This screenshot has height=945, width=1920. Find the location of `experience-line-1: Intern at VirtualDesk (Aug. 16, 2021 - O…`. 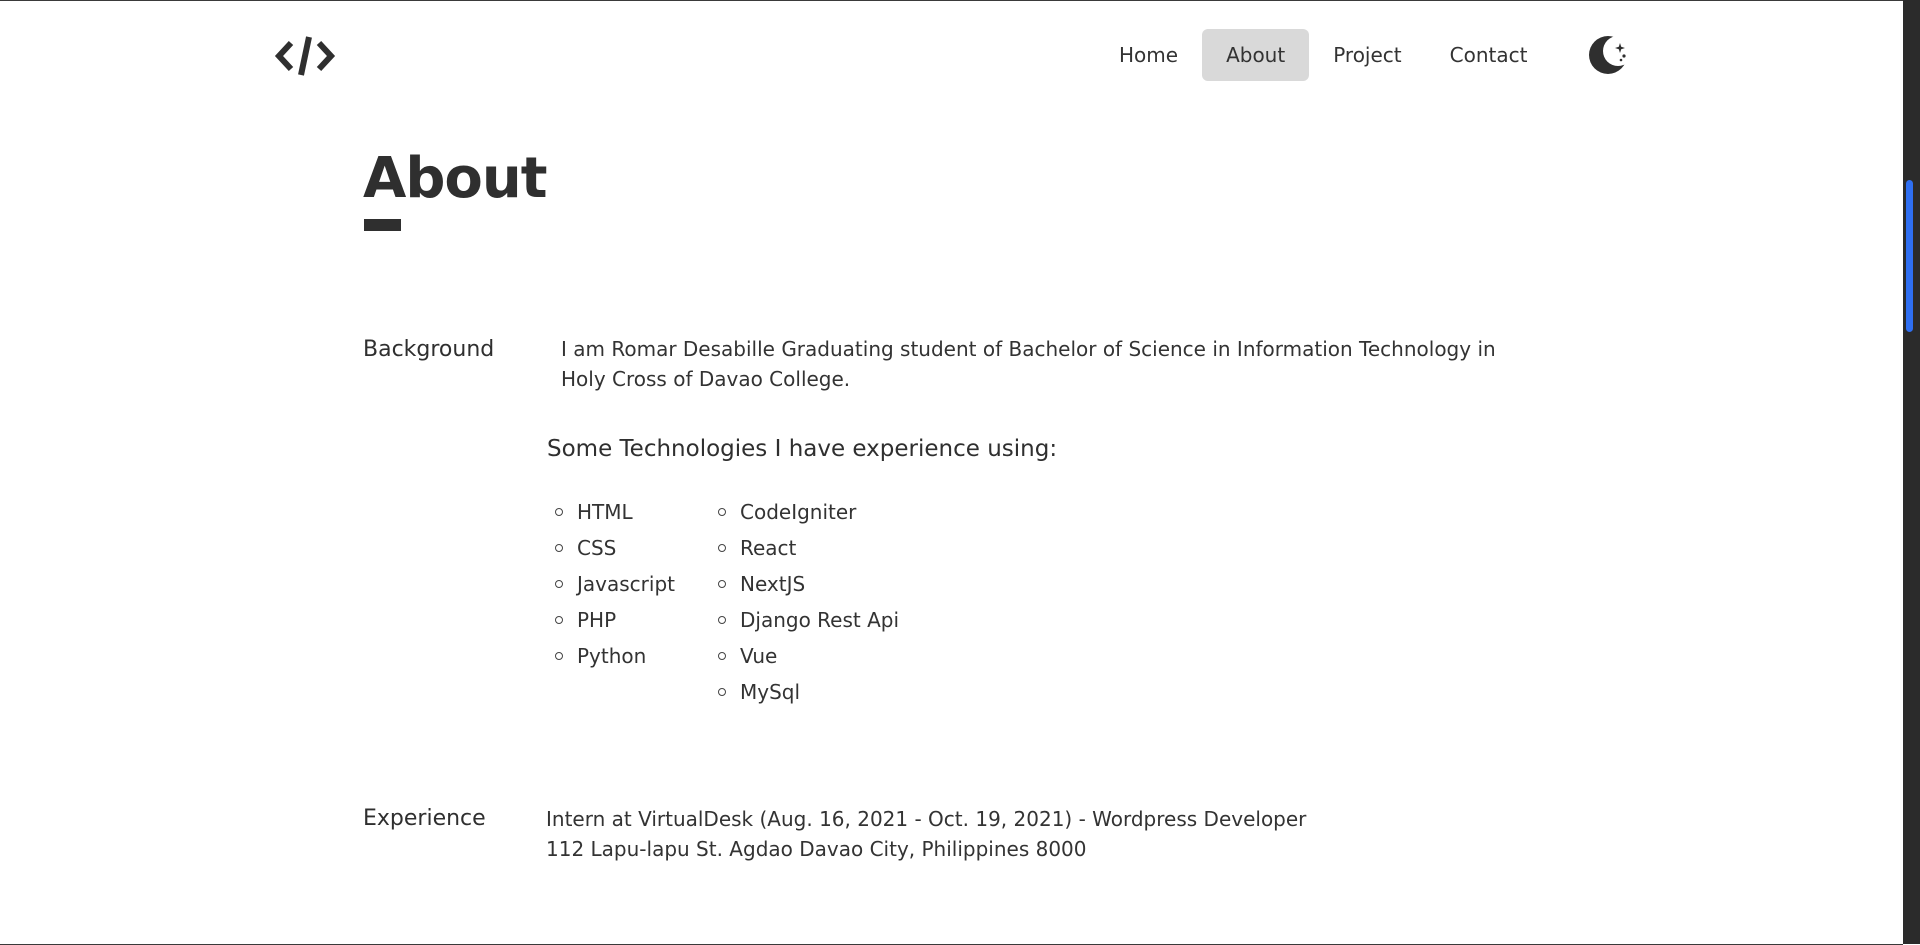

experience-line-1: Intern at VirtualDesk (Aug. 16, 2021 - O… is located at coordinates (926, 819).